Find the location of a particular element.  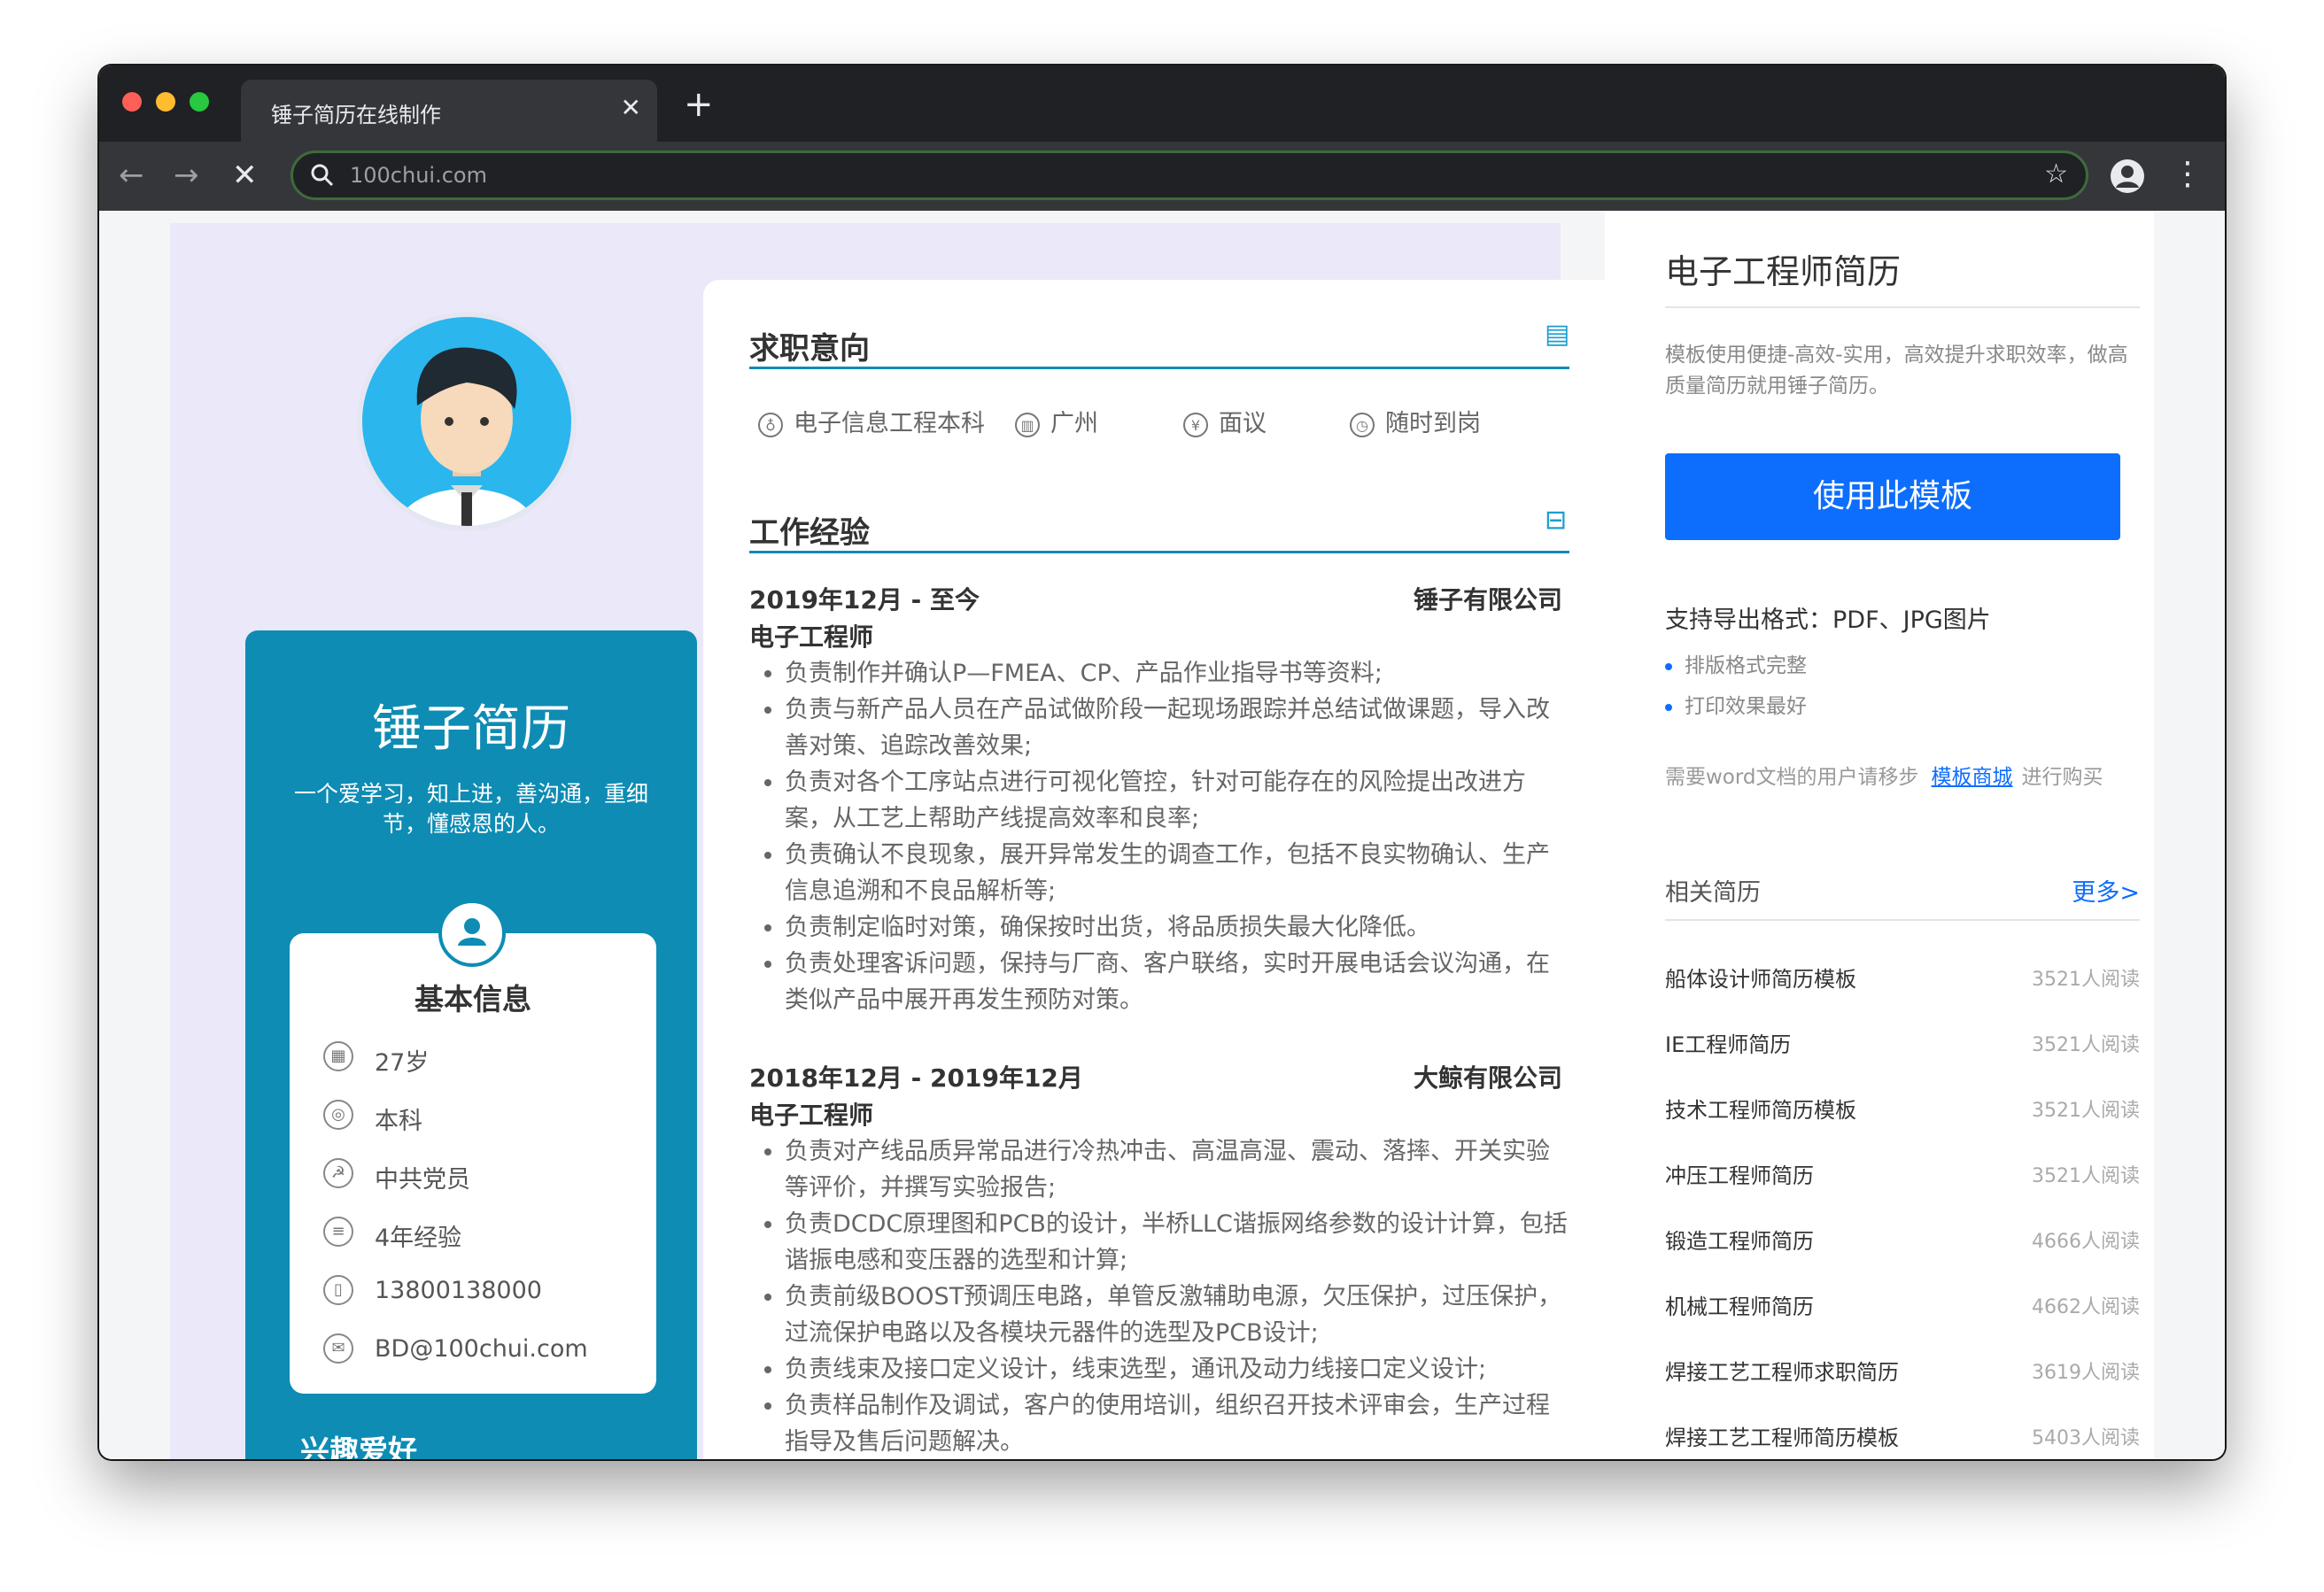

document-icon: ≡ is located at coordinates (338, 1232).